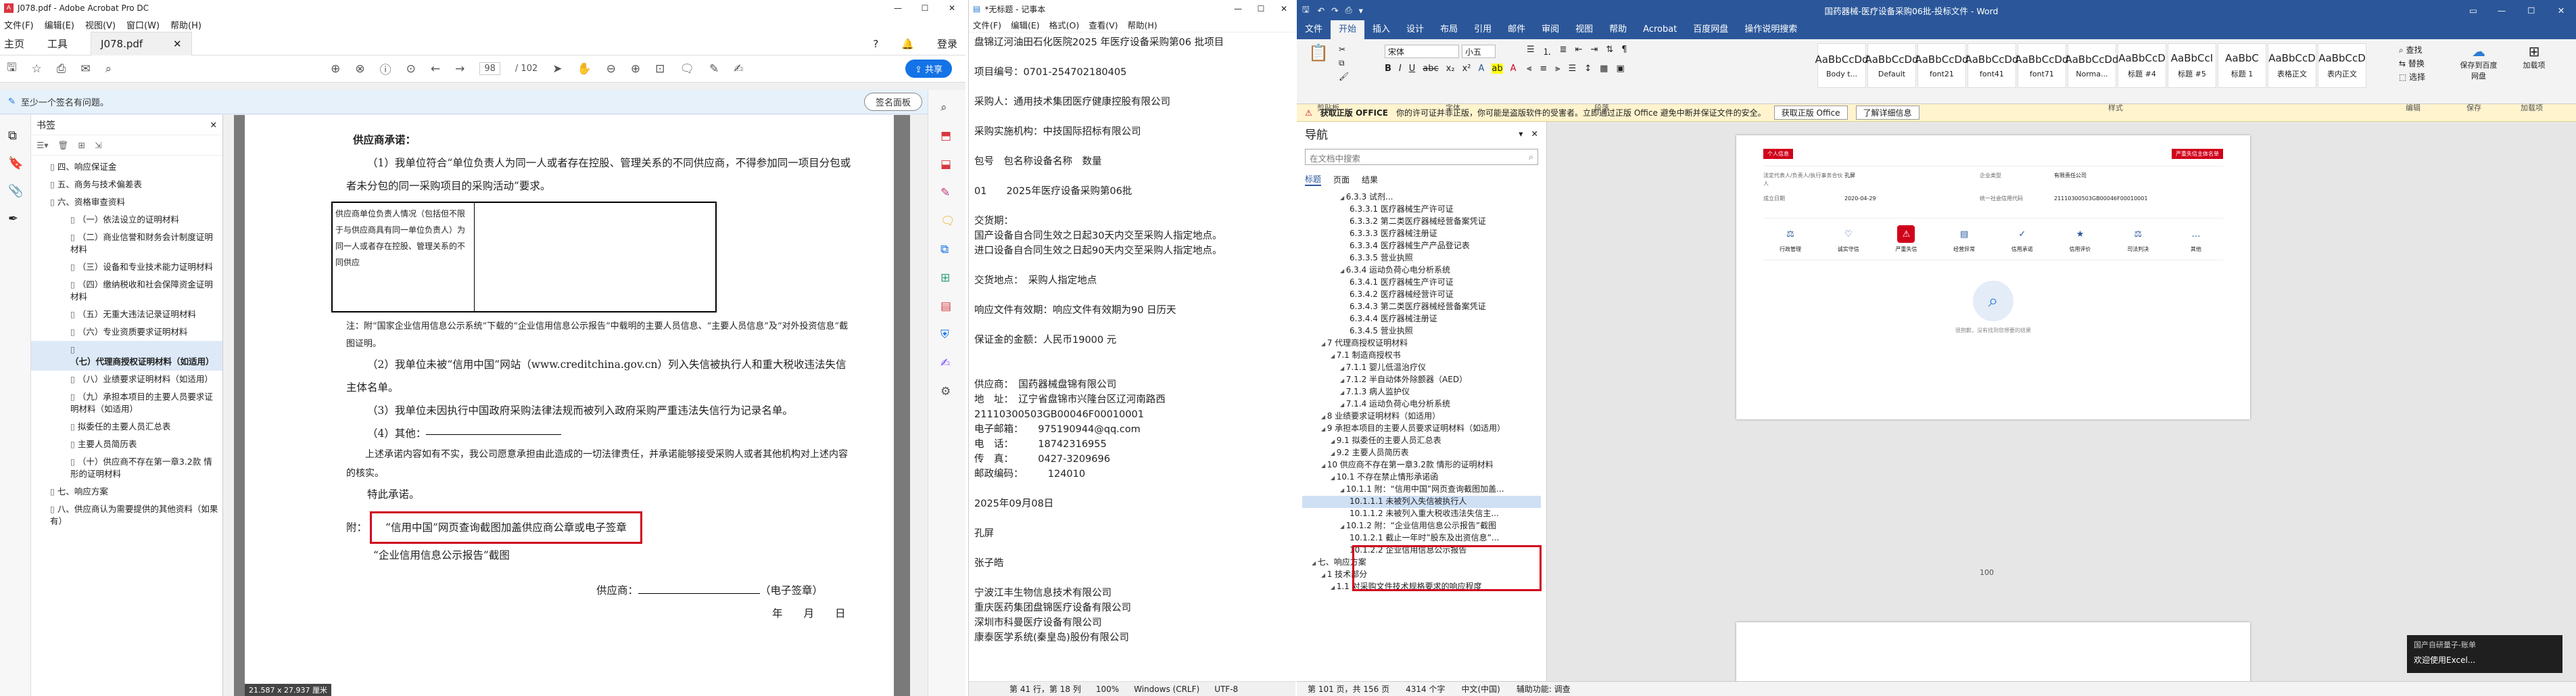 This screenshot has width=2576, height=696. I want to click on menu-view: 视图(V), so click(100, 24).